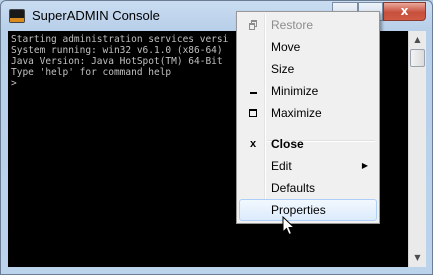 This screenshot has height=275, width=433. I want to click on minimize-icon, so click(253, 91).